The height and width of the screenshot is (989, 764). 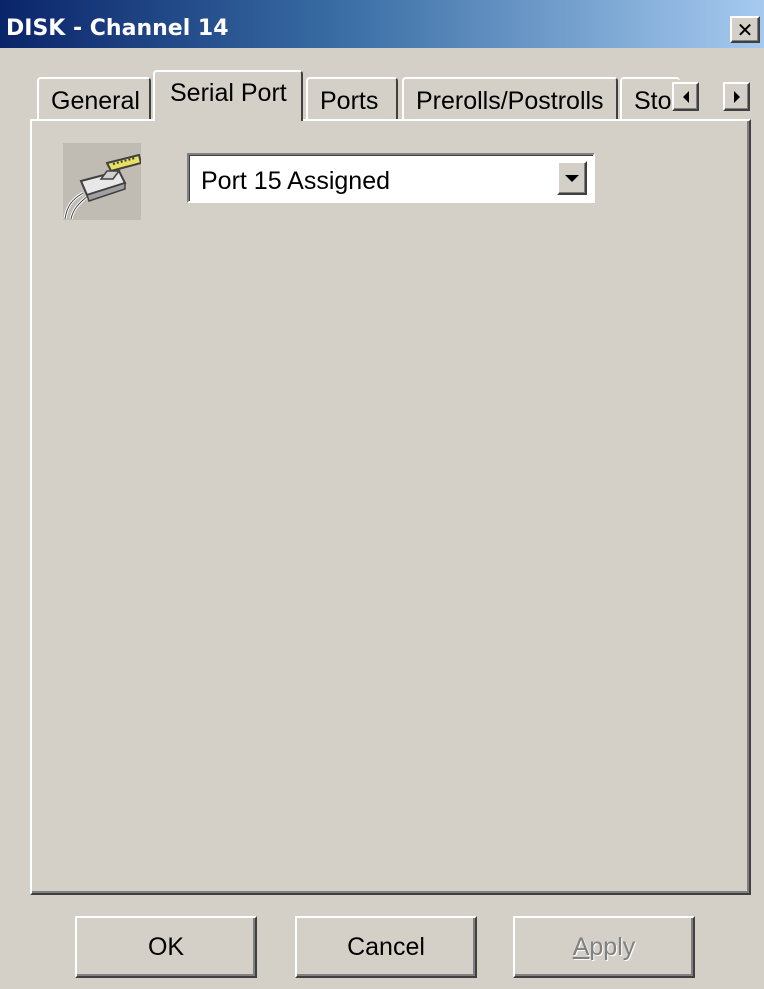 What do you see at coordinates (166, 947) in the screenshot?
I see `ok-button: OK` at bounding box center [166, 947].